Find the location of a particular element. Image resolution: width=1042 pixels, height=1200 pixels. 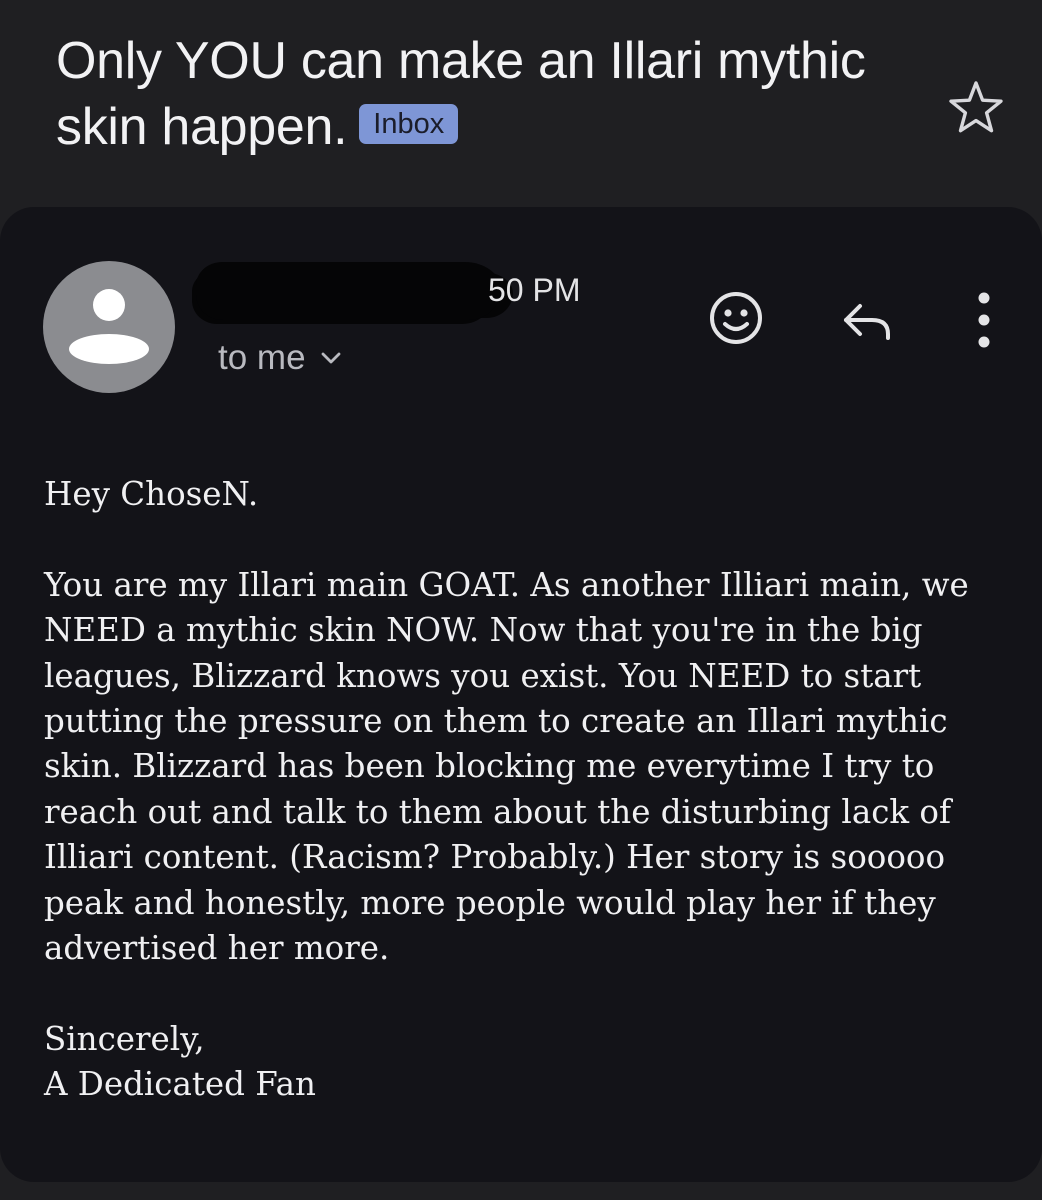

reply-button is located at coordinates (868, 320).